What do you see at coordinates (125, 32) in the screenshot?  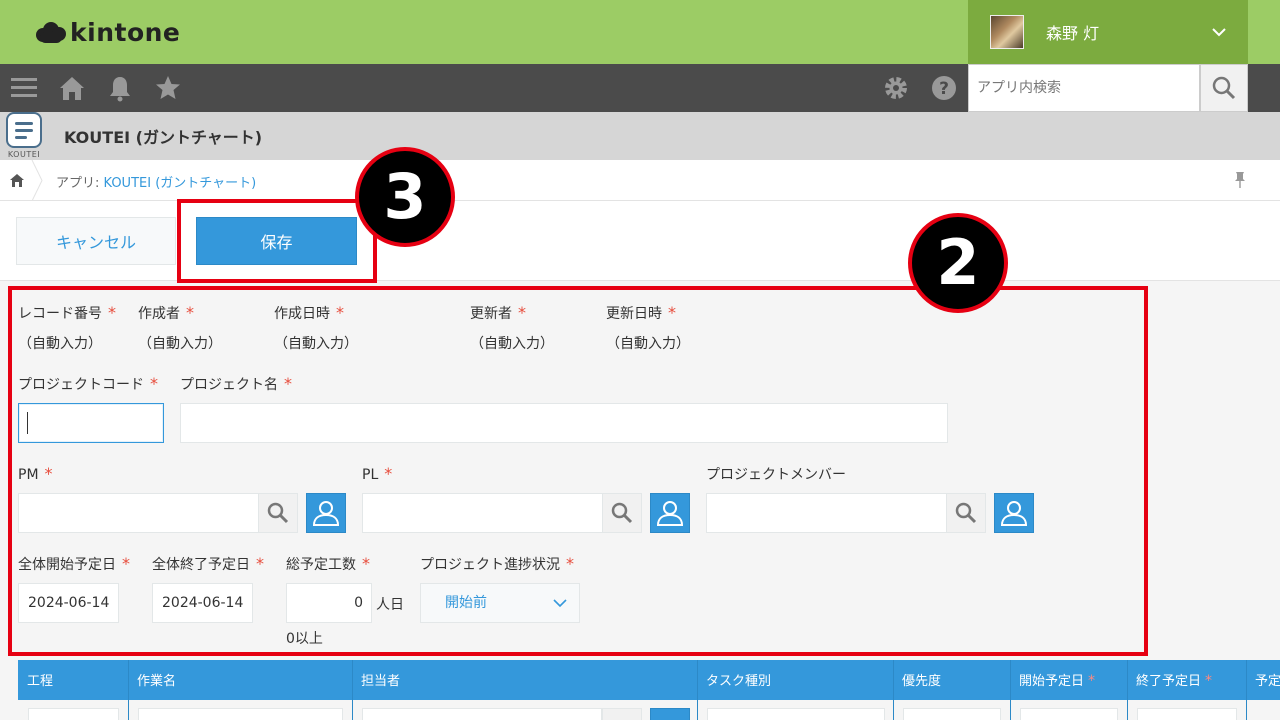 I see `brand-name: kintone` at bounding box center [125, 32].